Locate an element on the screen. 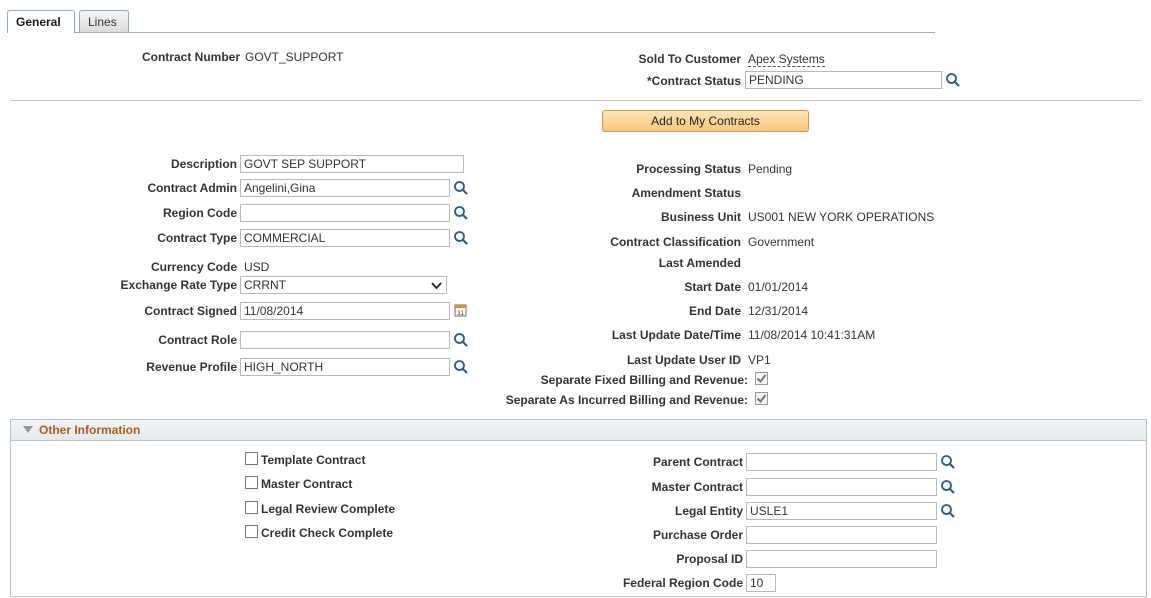 This screenshot has height=598, width=1151. last-update-datetime-label: Last Update Date/Time is located at coordinates (676, 335).